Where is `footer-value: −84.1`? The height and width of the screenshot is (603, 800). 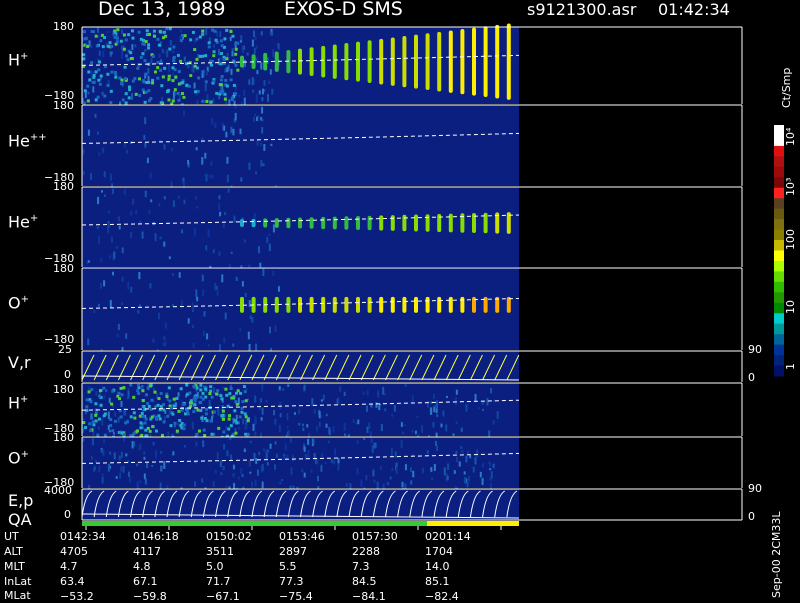 footer-value: −84.1 is located at coordinates (369, 596).